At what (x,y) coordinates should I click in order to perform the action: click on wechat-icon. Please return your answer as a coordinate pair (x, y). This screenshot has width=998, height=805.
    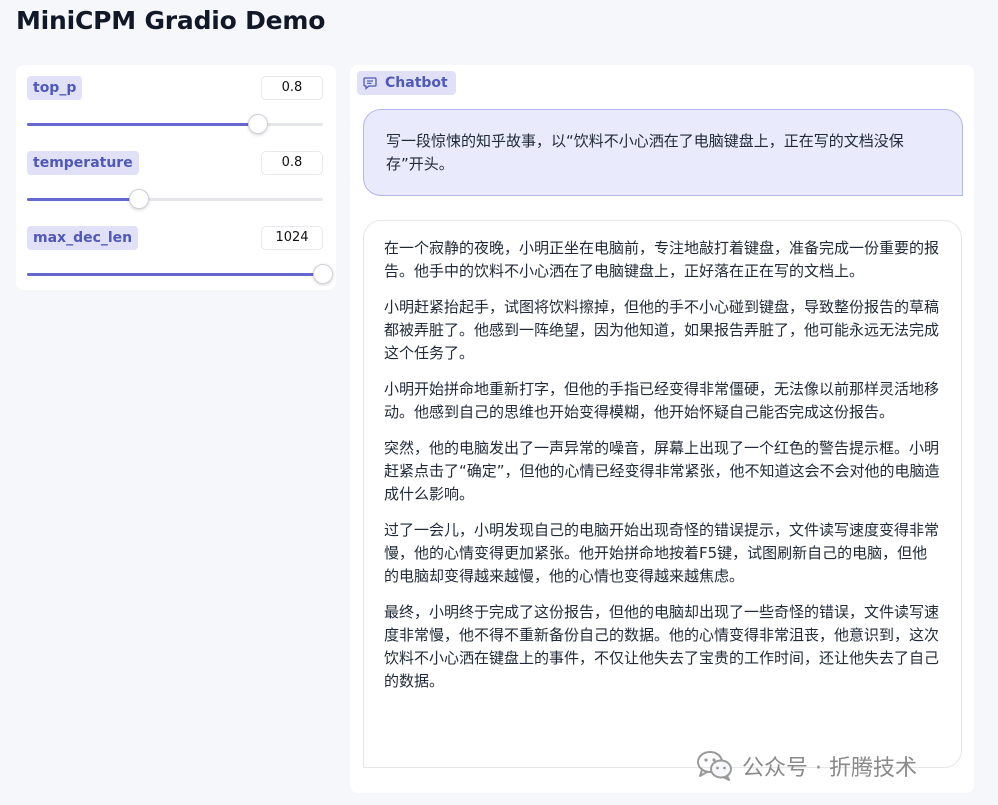
    Looking at the image, I should click on (714, 766).